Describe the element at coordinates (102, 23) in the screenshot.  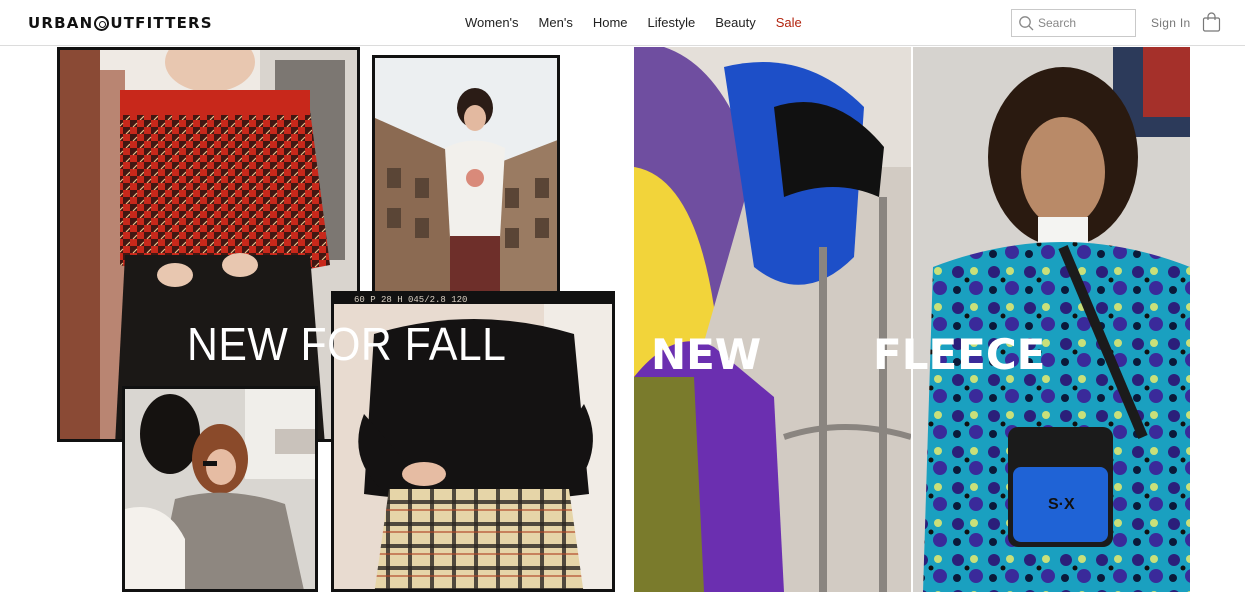
I see `logo-o-icon` at that location.